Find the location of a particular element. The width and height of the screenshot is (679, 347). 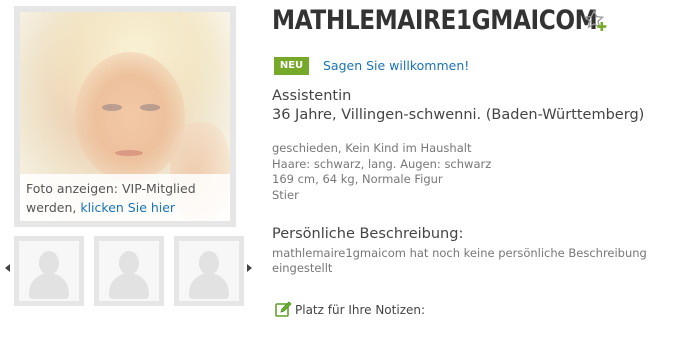

profile-username: MATHLEMAIRE1GMAICOM is located at coordinates (435, 20).